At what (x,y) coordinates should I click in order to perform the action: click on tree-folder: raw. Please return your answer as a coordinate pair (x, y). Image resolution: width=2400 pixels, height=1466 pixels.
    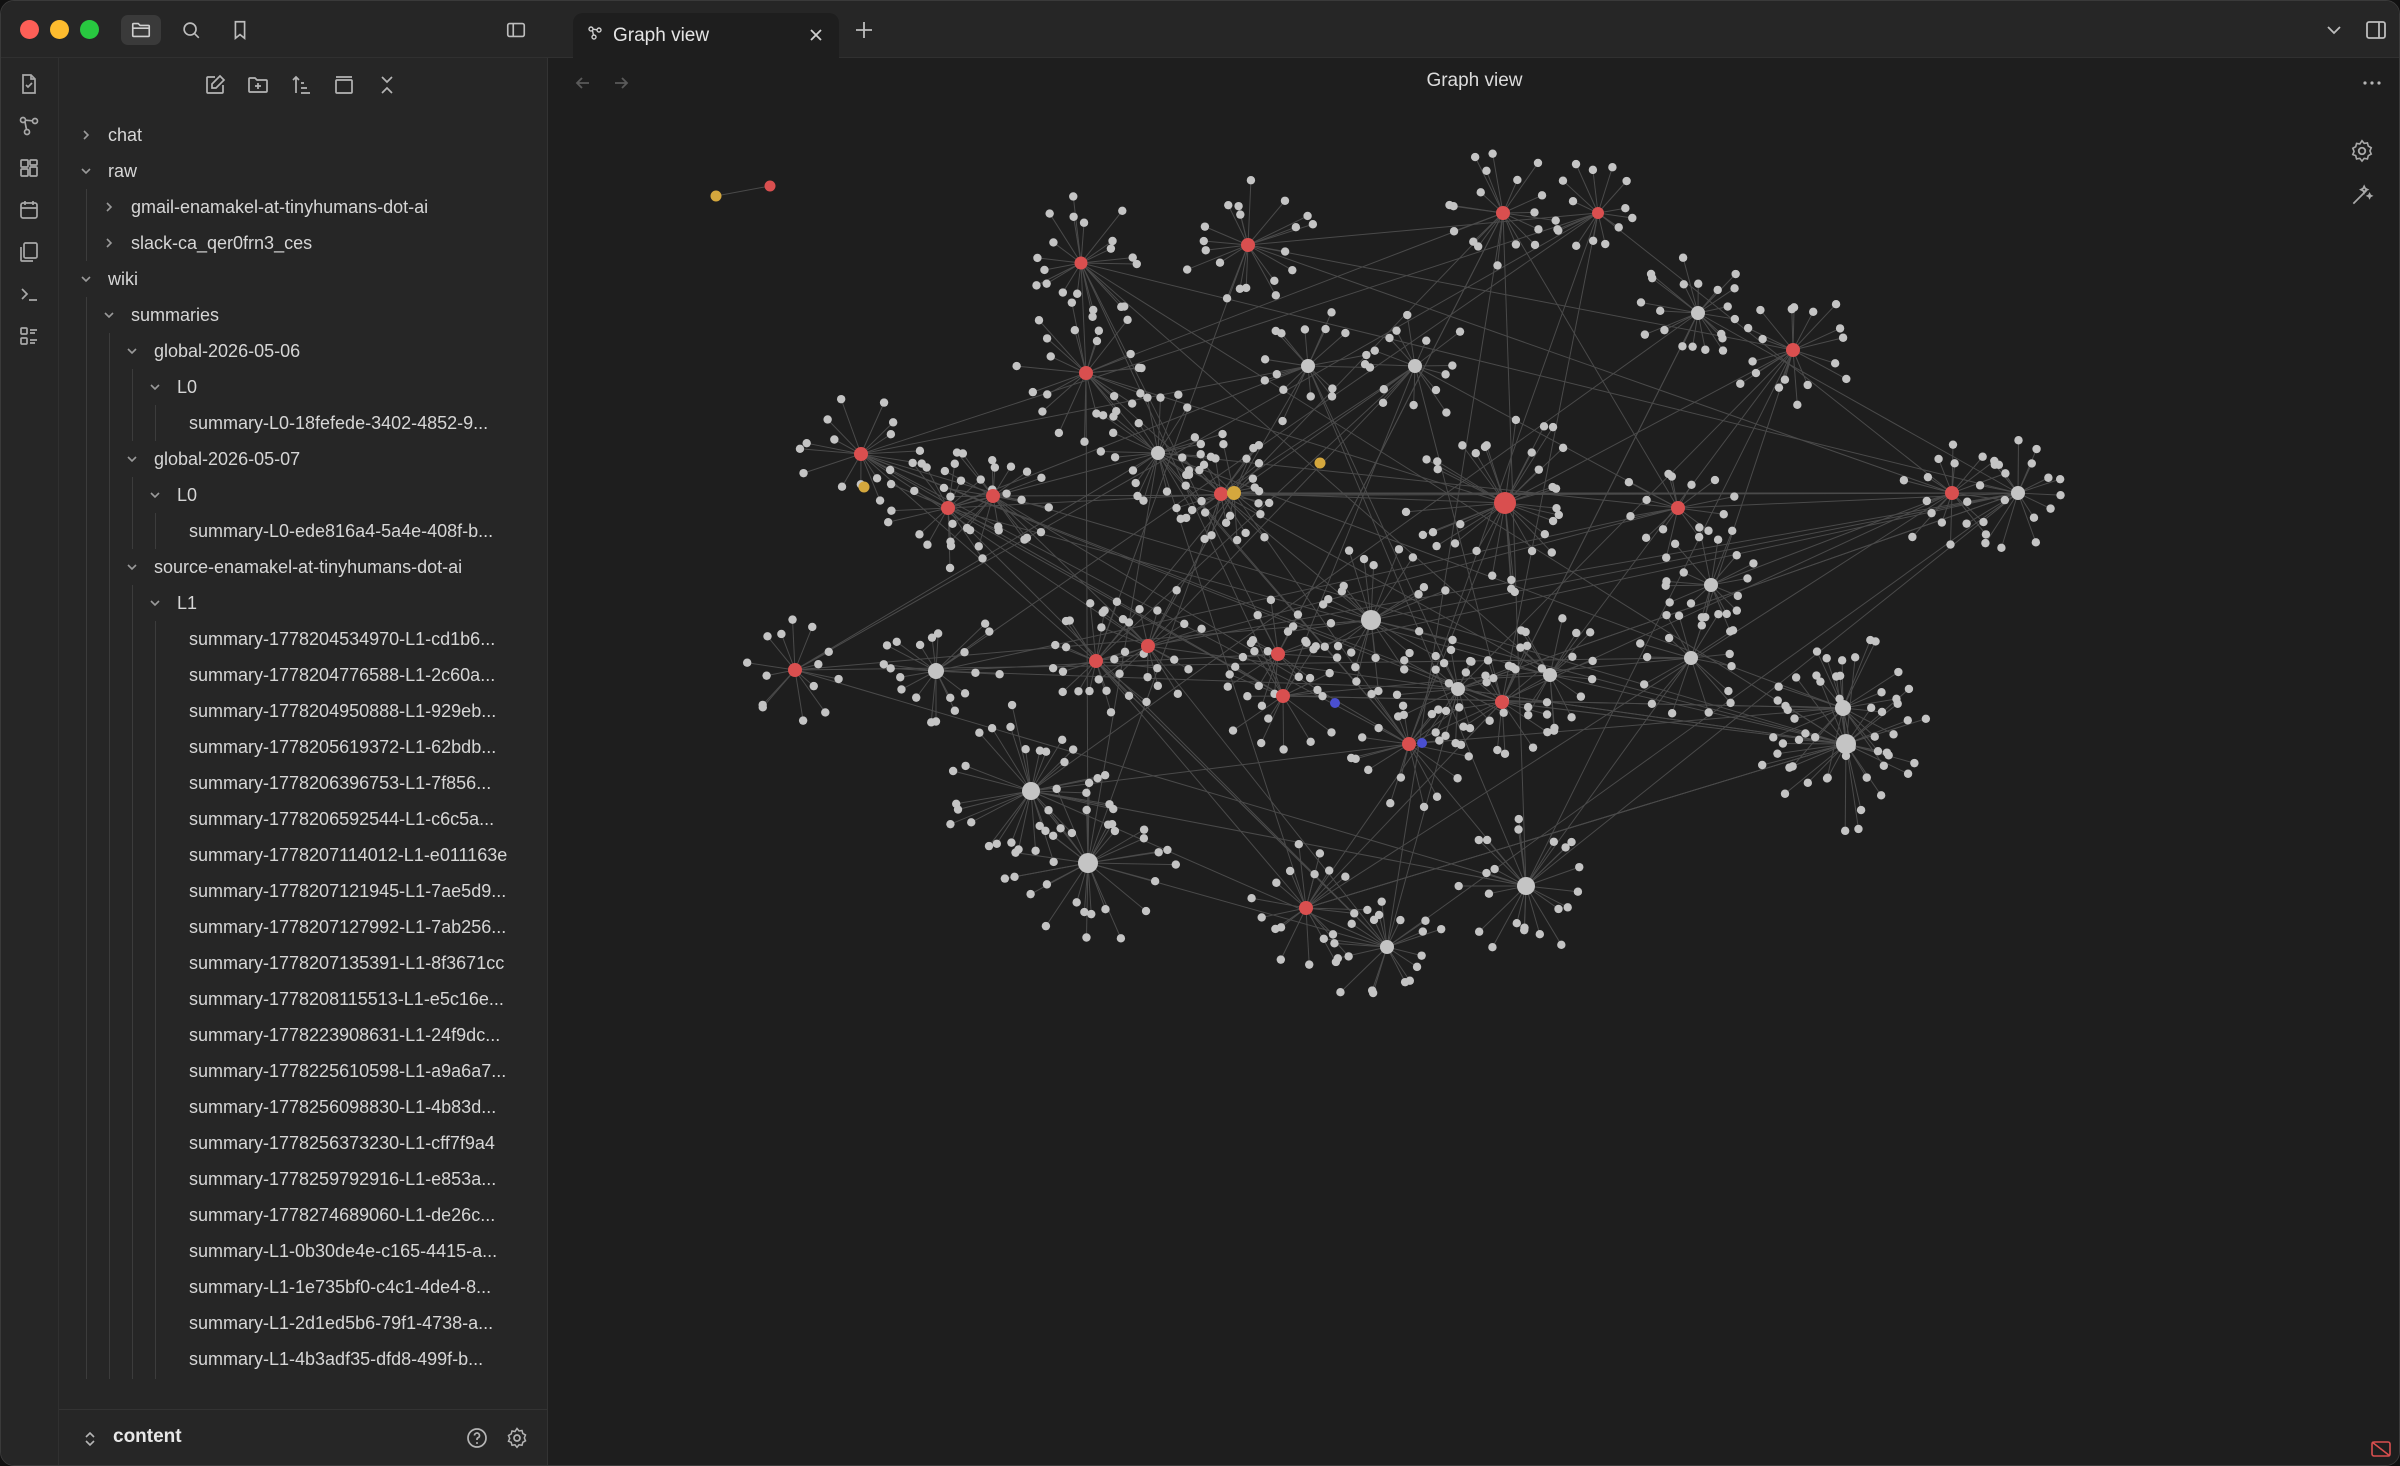
    Looking at the image, I should click on (303, 171).